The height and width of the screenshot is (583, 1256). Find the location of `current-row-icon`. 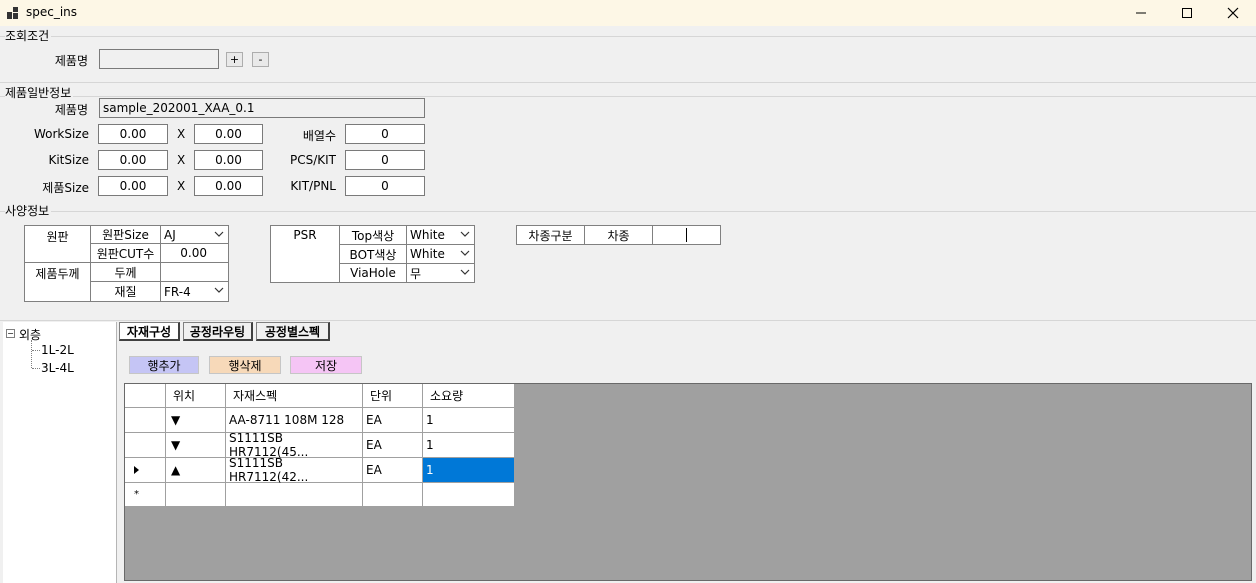

current-row-icon is located at coordinates (136, 470).